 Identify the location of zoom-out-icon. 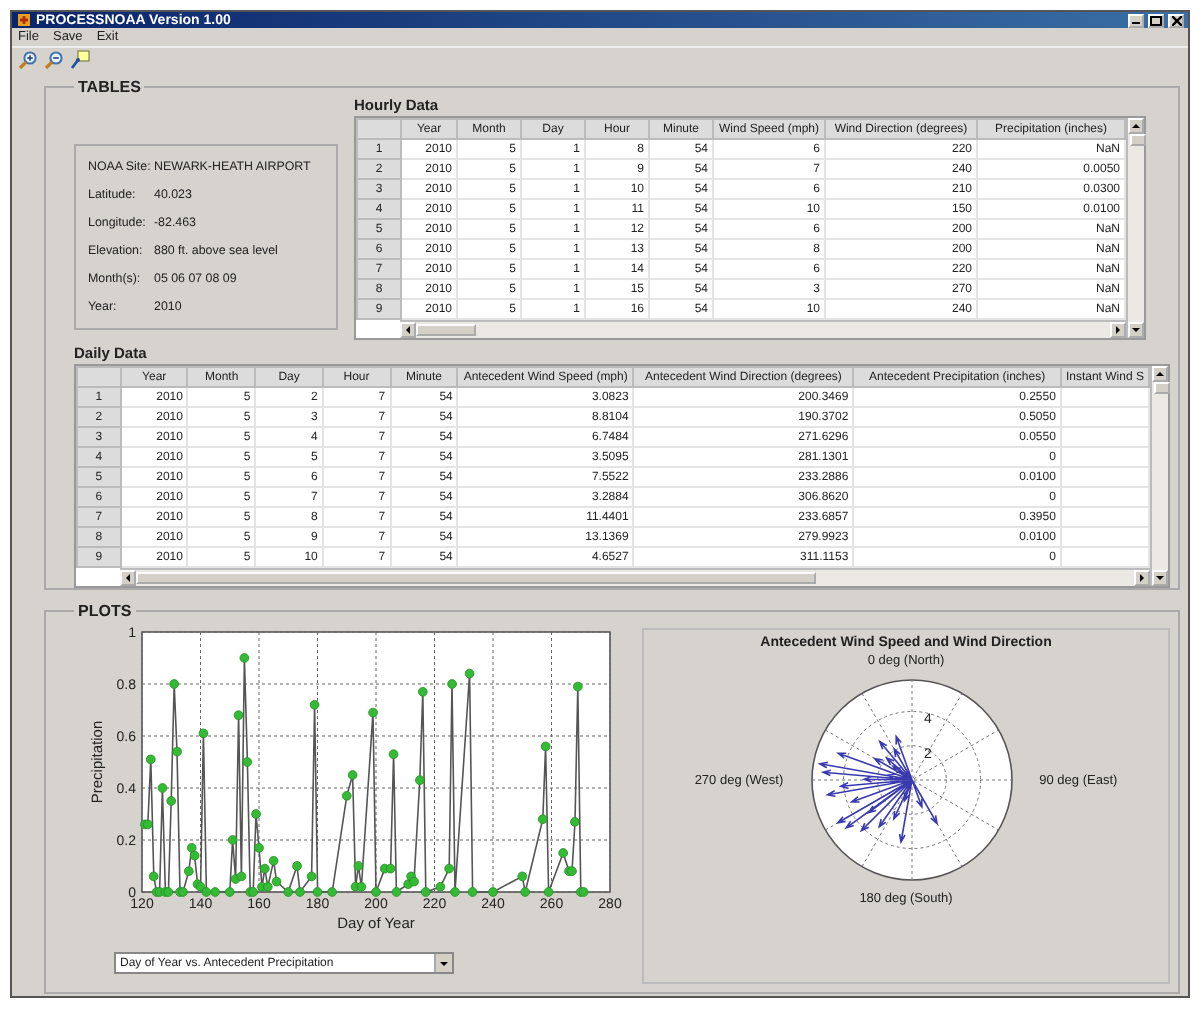
(54, 60).